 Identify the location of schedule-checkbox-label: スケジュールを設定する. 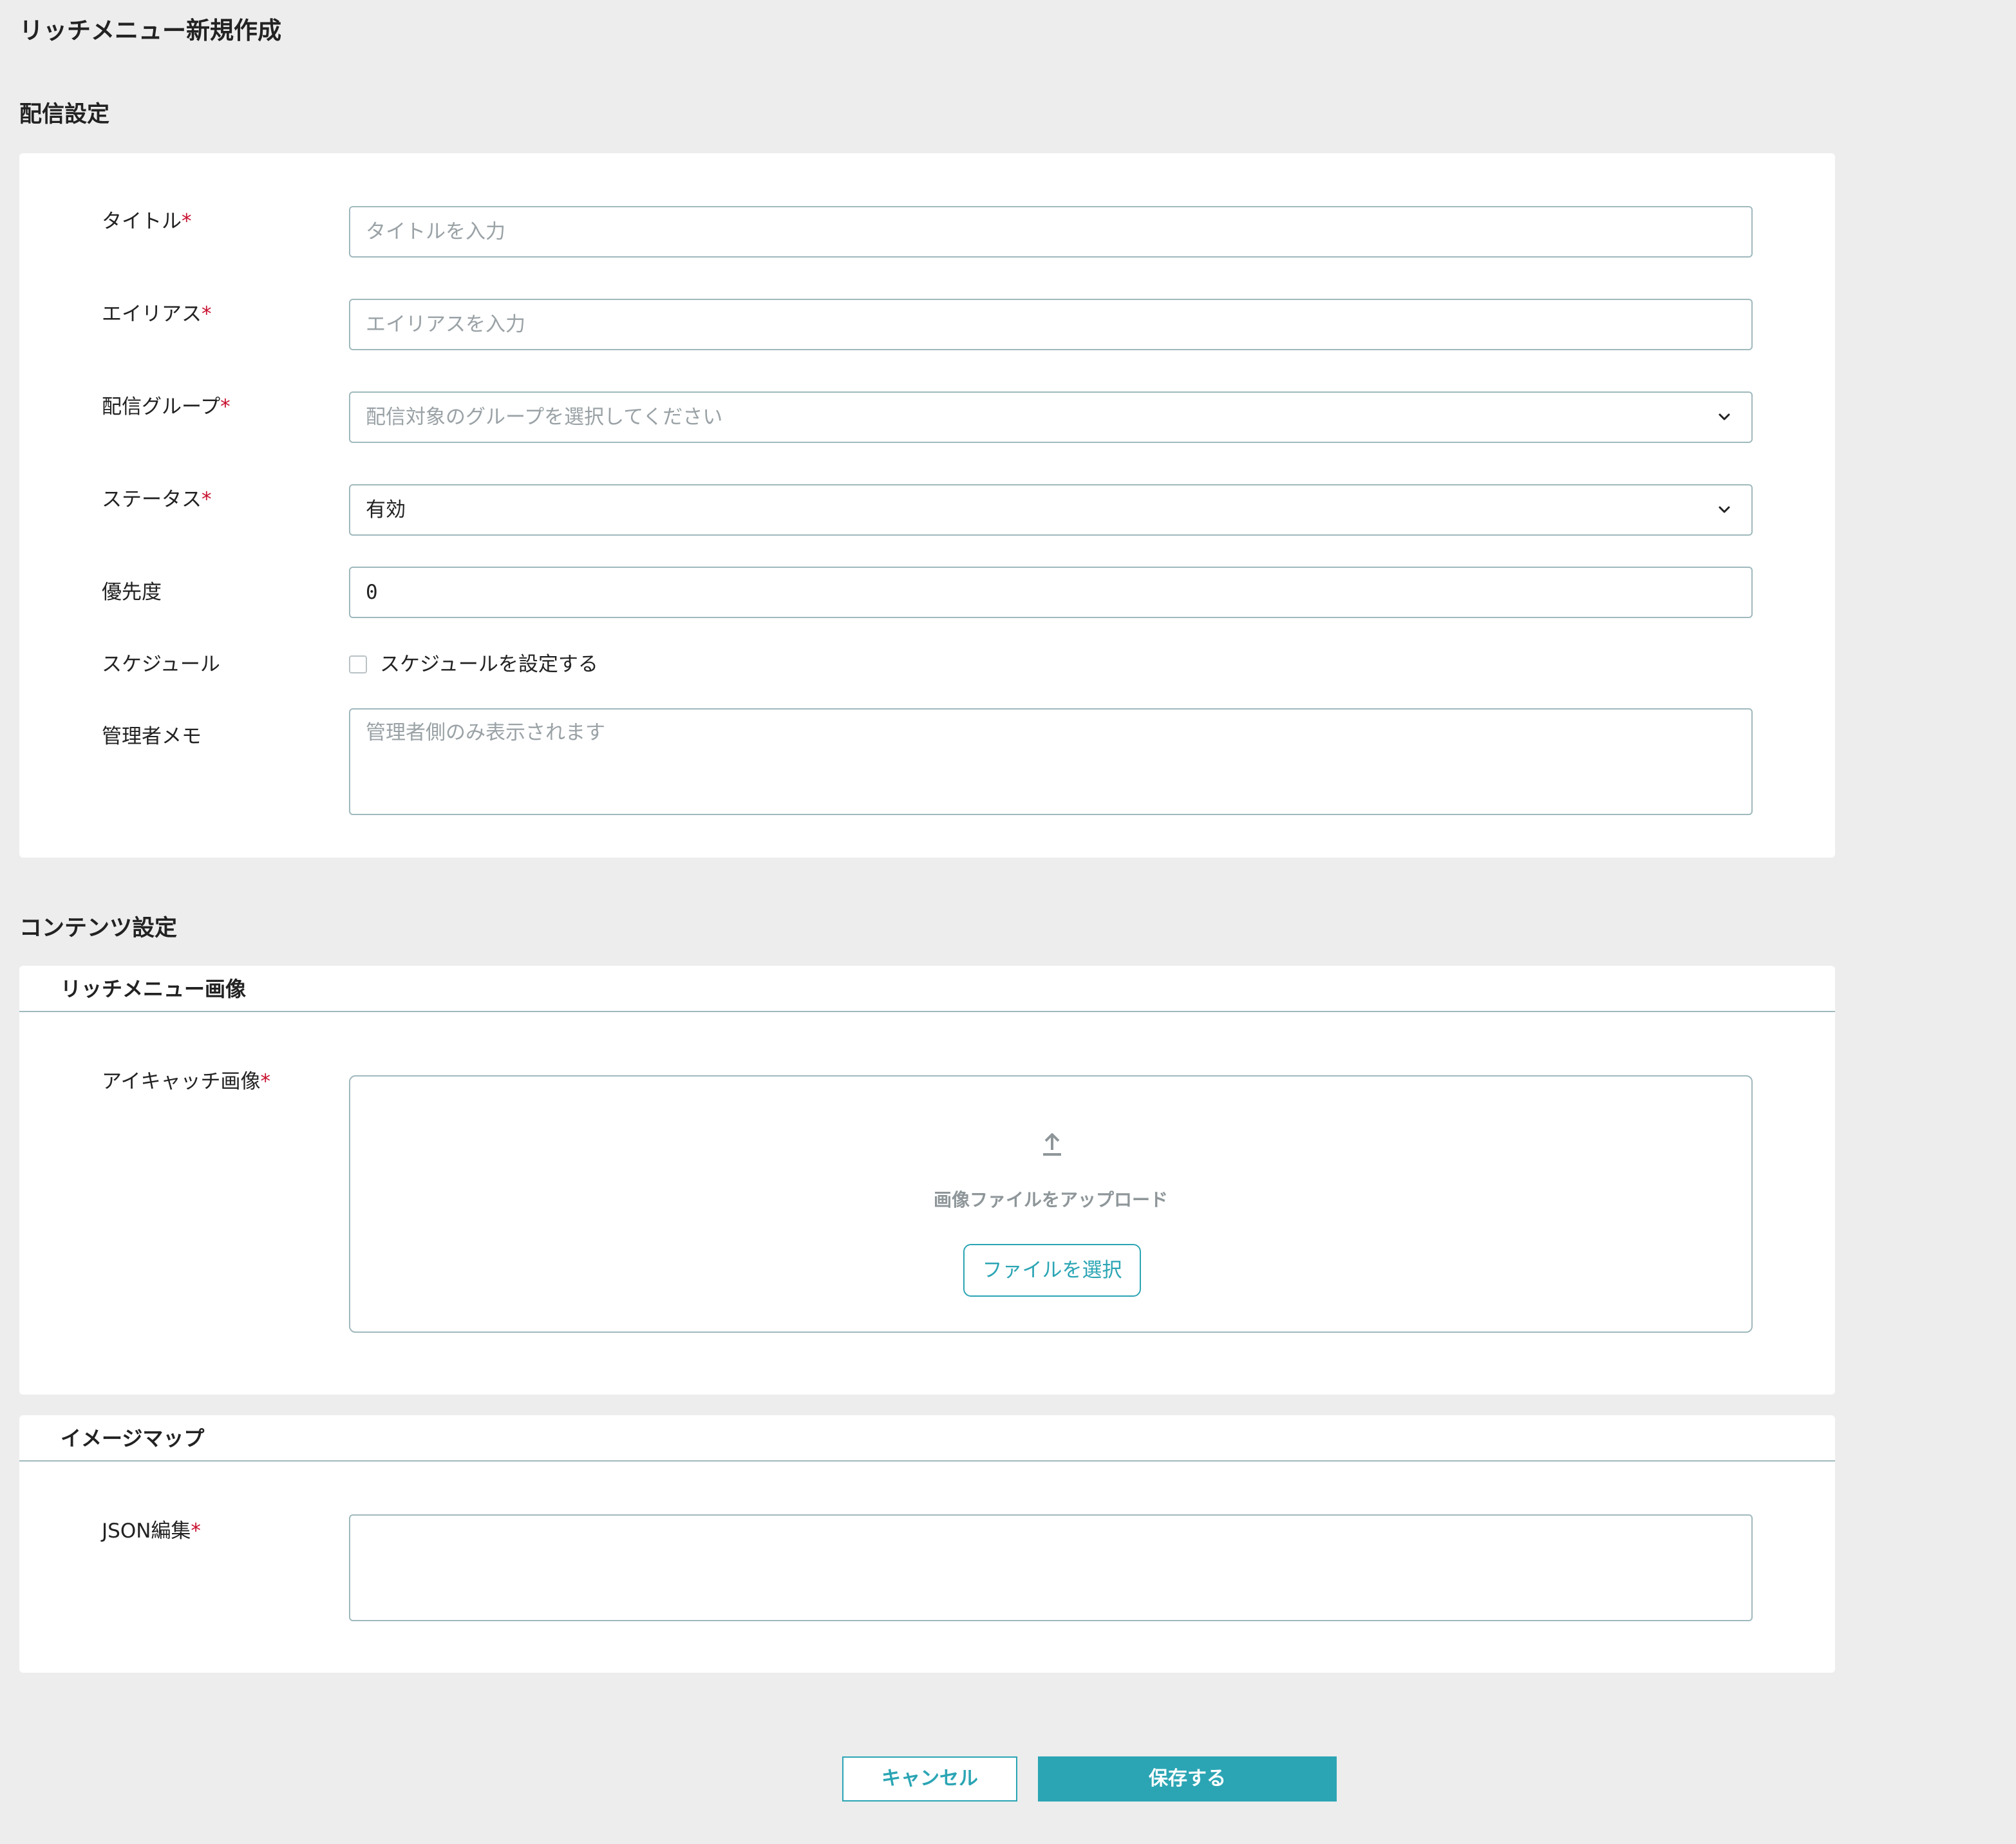
(489, 664).